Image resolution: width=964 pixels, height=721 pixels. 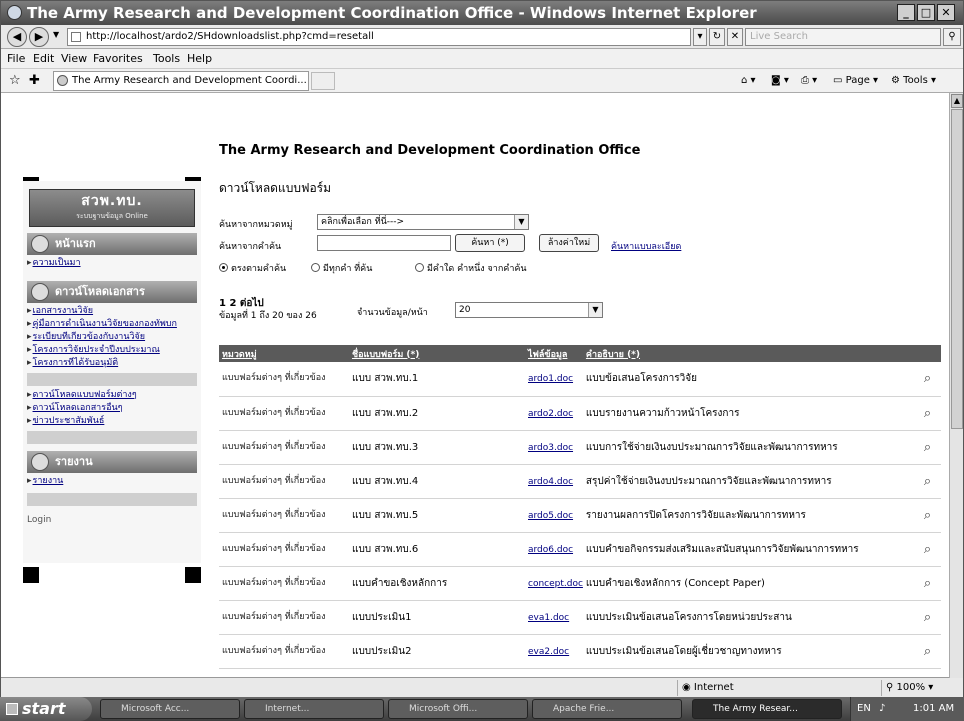 What do you see at coordinates (700, 37) in the screenshot?
I see `address-dropdown-icon: ▾` at bounding box center [700, 37].